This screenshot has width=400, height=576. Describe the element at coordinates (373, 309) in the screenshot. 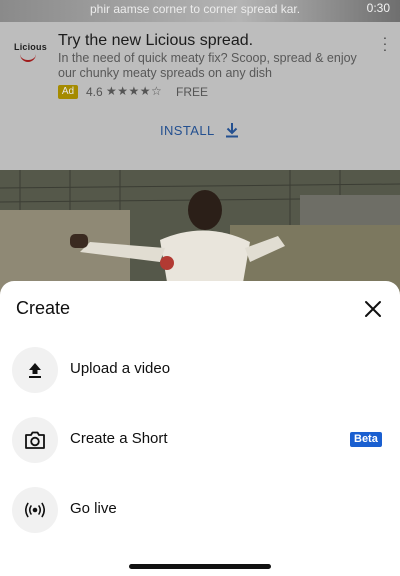

I see `close-icon` at that location.